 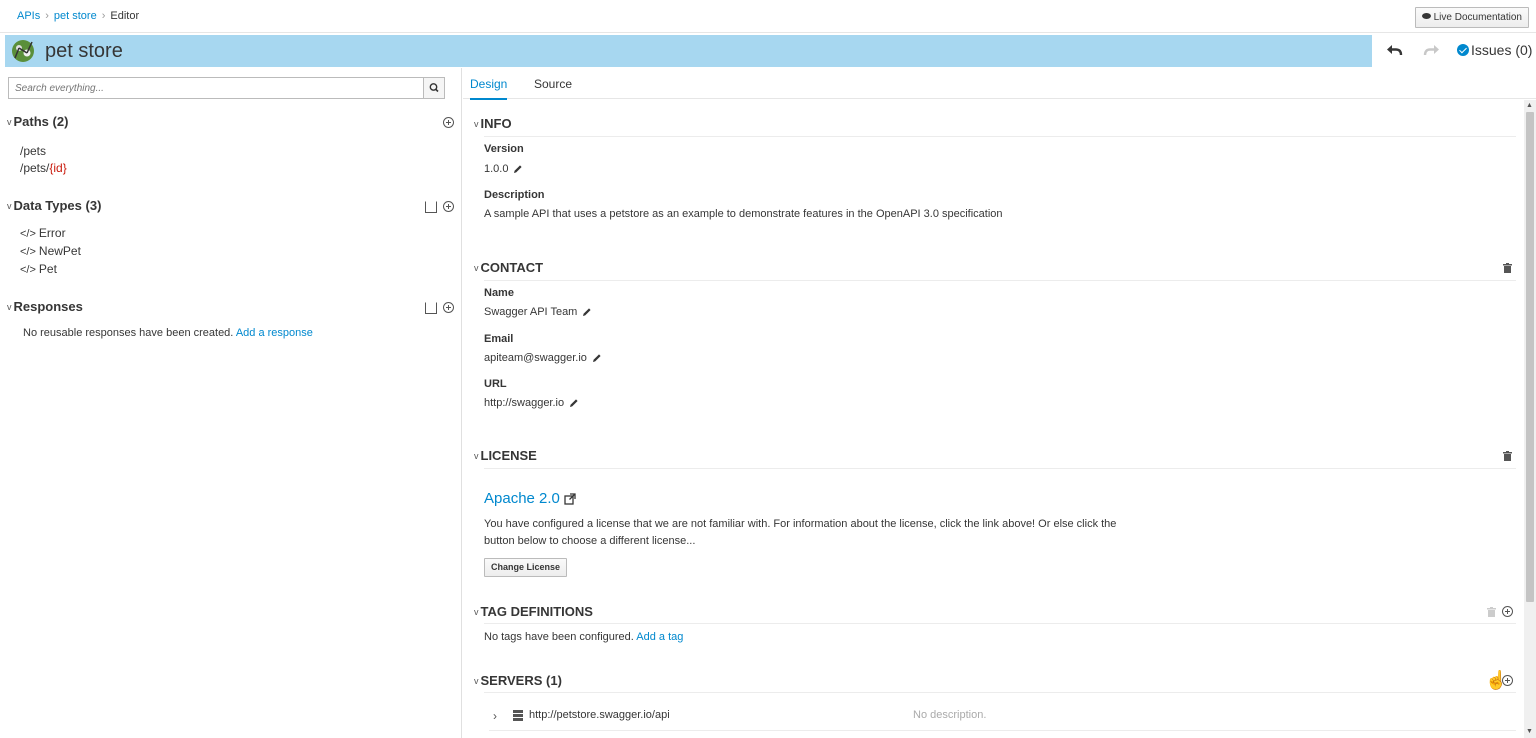 What do you see at coordinates (559, 637) in the screenshot?
I see `tags-empty-text: No tags have been configured.` at bounding box center [559, 637].